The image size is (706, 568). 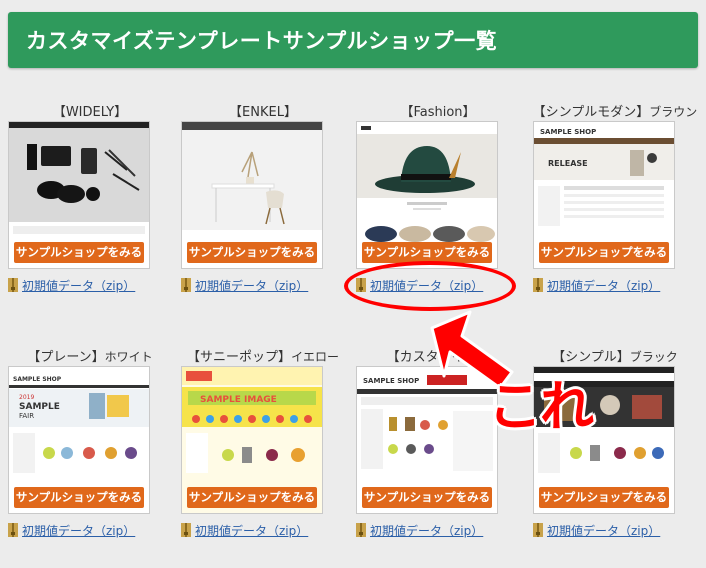 What do you see at coordinates (79, 440) in the screenshot?
I see `shop-thumbnail: SAMPLE SHOP 2019 SAMPLE FAIR サンプルショップをみる` at bounding box center [79, 440].